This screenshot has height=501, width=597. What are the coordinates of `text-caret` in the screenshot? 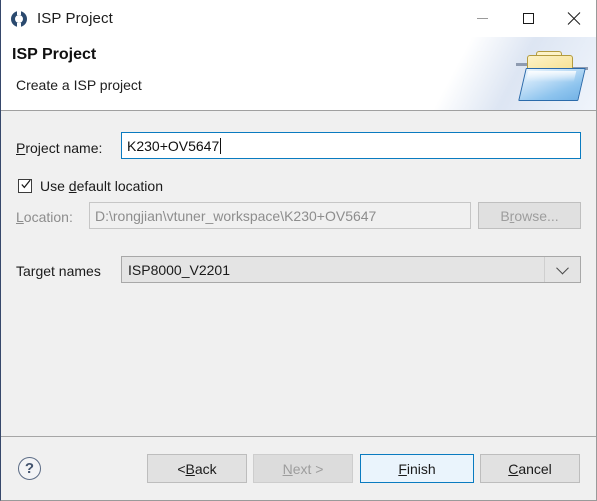 It's located at (221, 145).